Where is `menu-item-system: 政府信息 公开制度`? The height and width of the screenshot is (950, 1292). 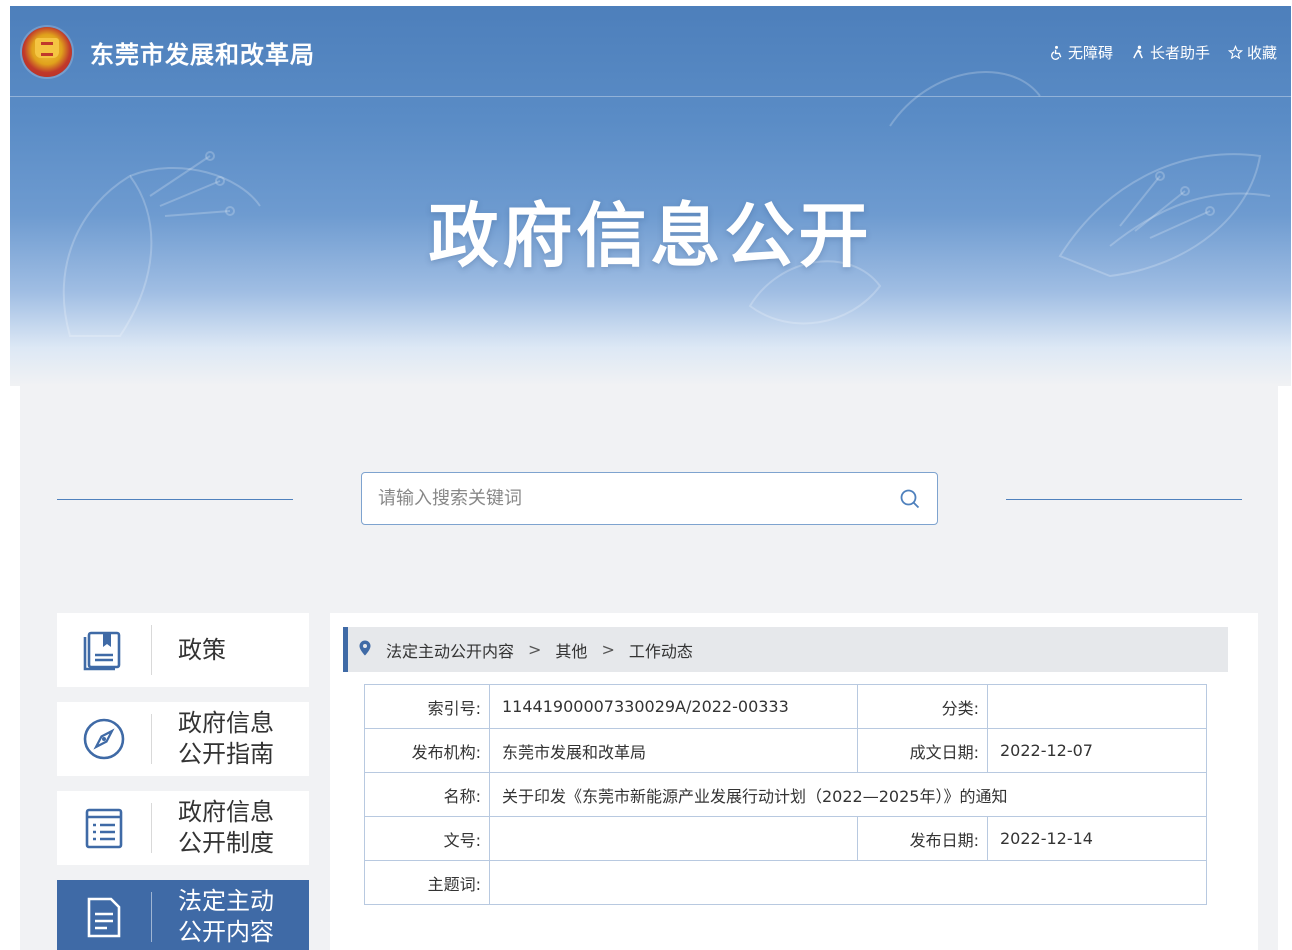 menu-item-system: 政府信息 公开制度 is located at coordinates (183, 828).